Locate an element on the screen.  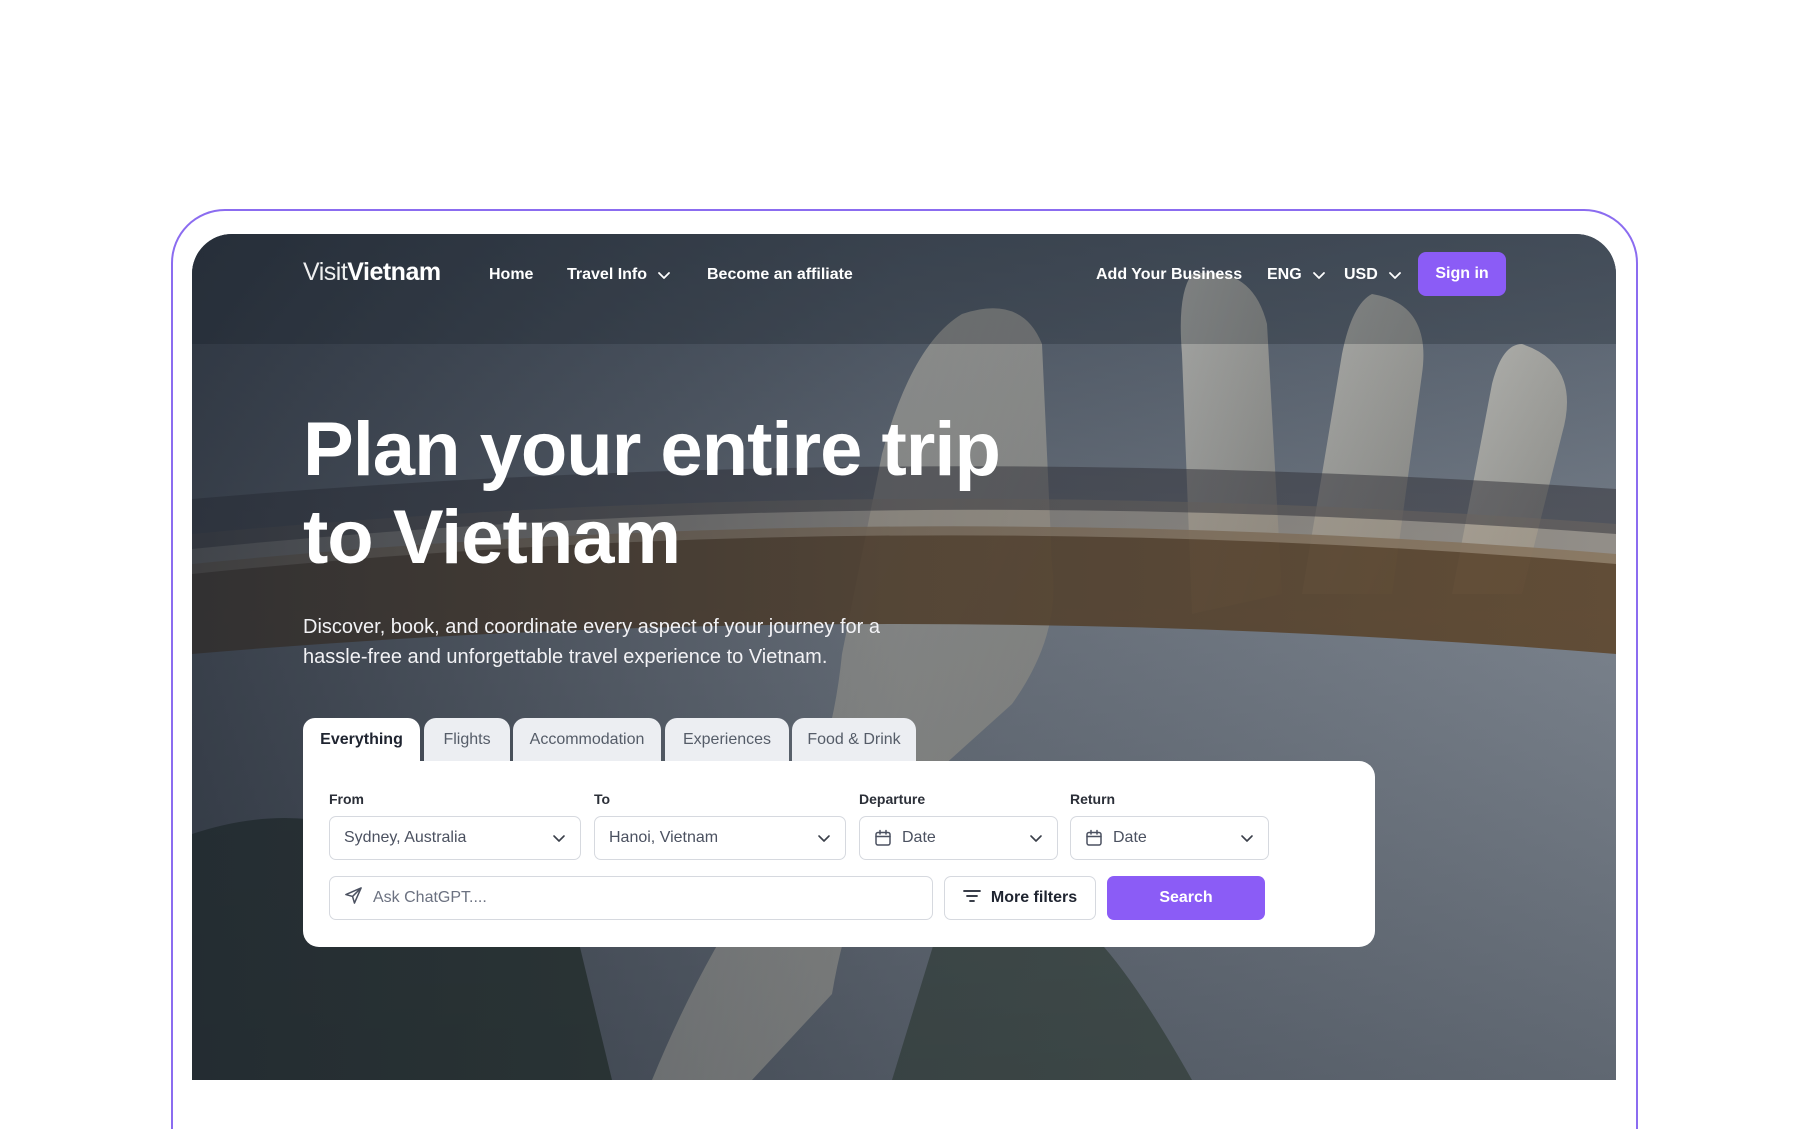
currency-dropdown: USD is located at coordinates (1373, 275).